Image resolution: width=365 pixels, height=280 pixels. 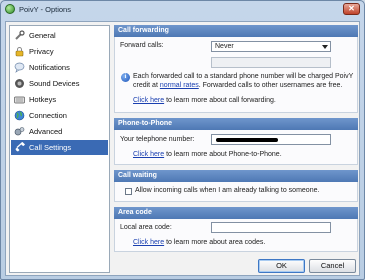 I want to click on local-area-code-label: Local area code:, so click(x=146, y=227).